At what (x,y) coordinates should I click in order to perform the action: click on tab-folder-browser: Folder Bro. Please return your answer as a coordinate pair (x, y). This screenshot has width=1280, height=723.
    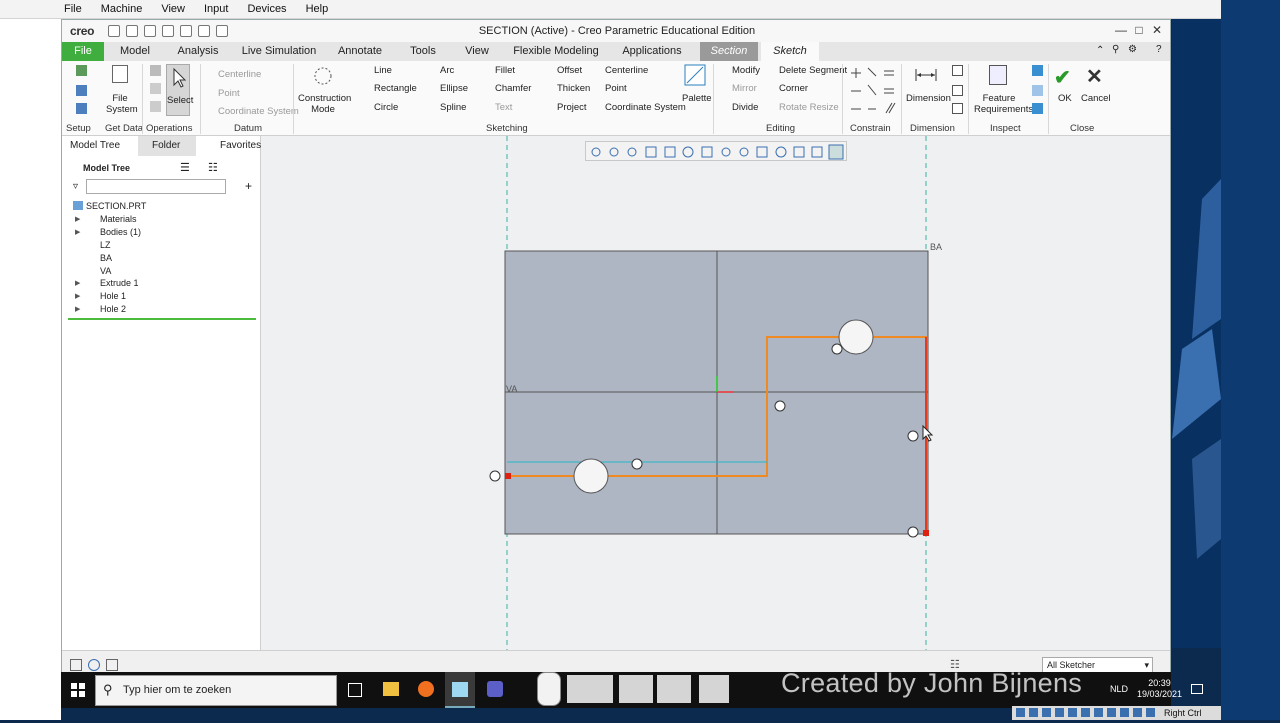
    Looking at the image, I should click on (167, 146).